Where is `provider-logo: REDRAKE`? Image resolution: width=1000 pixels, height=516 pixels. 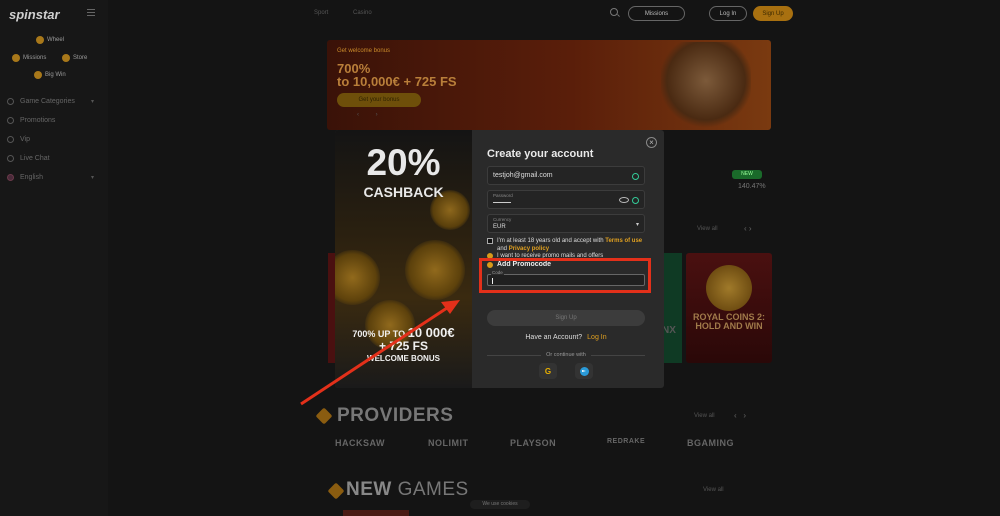
provider-logo: REDRAKE is located at coordinates (626, 441).